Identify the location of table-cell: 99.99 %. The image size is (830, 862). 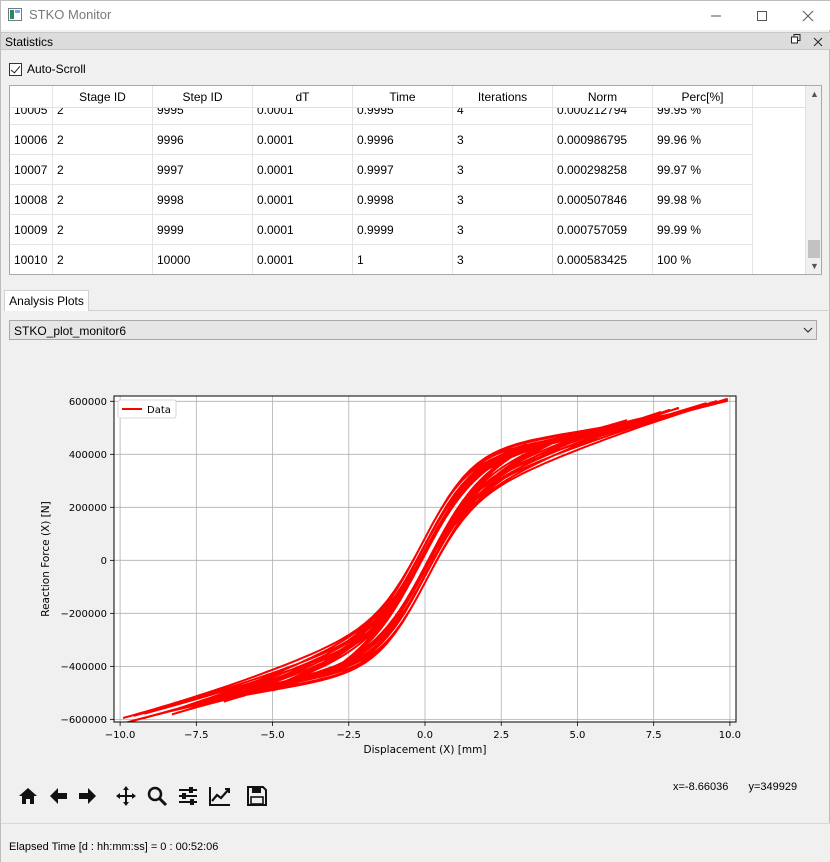
(703, 230).